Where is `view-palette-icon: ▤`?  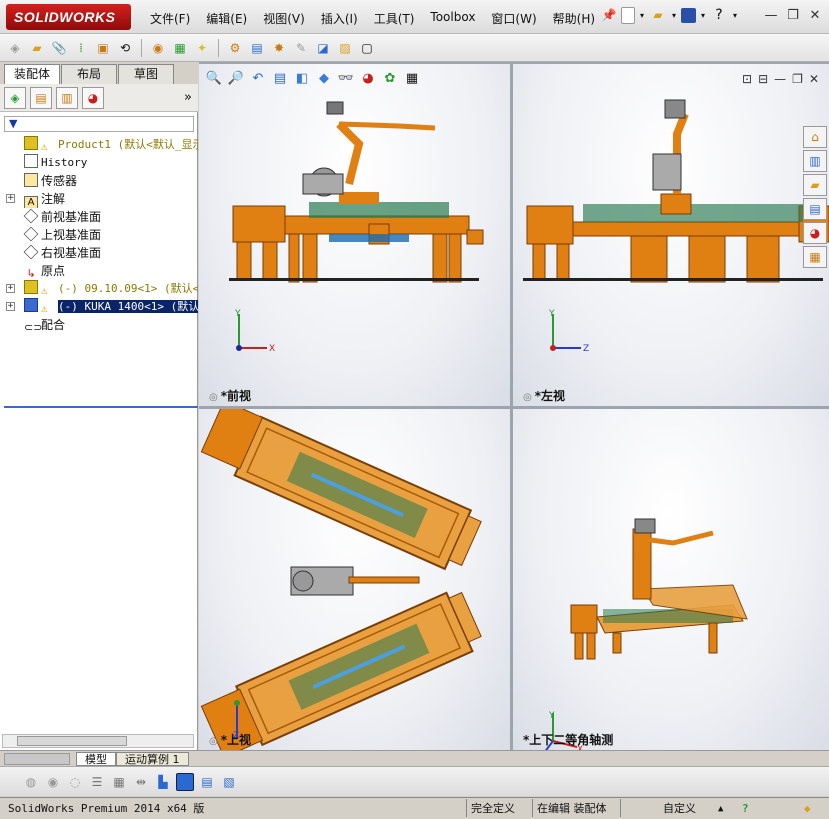 view-palette-icon: ▤ is located at coordinates (815, 209).